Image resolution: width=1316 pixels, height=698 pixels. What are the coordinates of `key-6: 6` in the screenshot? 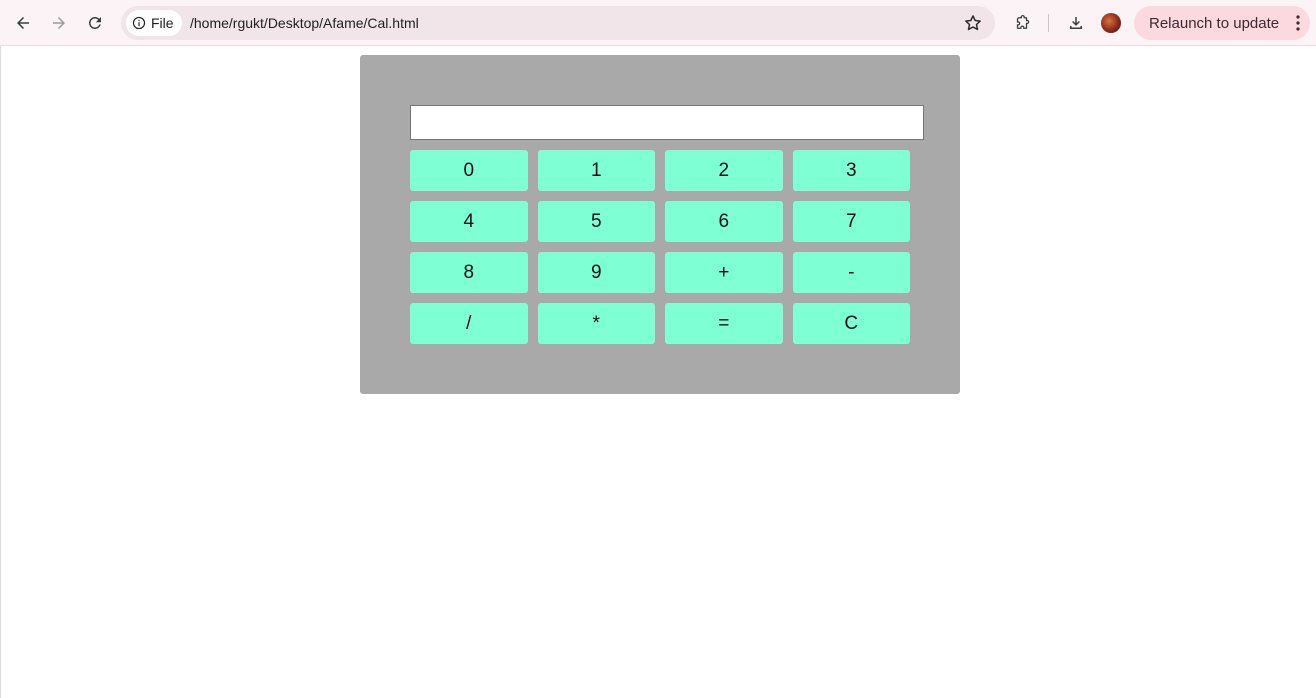 It's located at (724, 221).